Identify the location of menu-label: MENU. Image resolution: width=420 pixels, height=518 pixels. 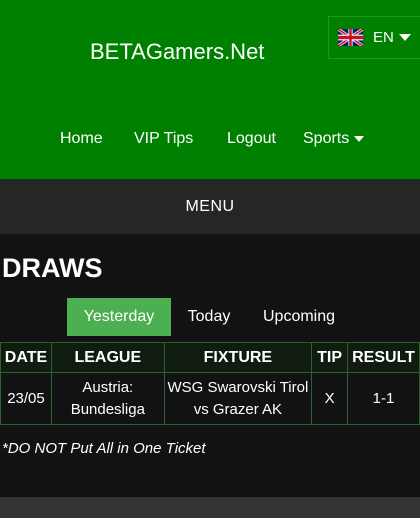
(210, 206).